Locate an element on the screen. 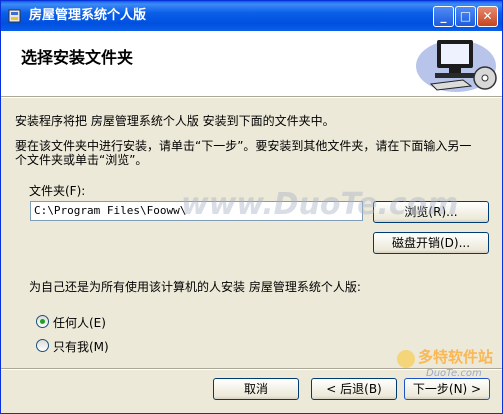  folder-label: 文件夹(F): is located at coordinates (57, 191).